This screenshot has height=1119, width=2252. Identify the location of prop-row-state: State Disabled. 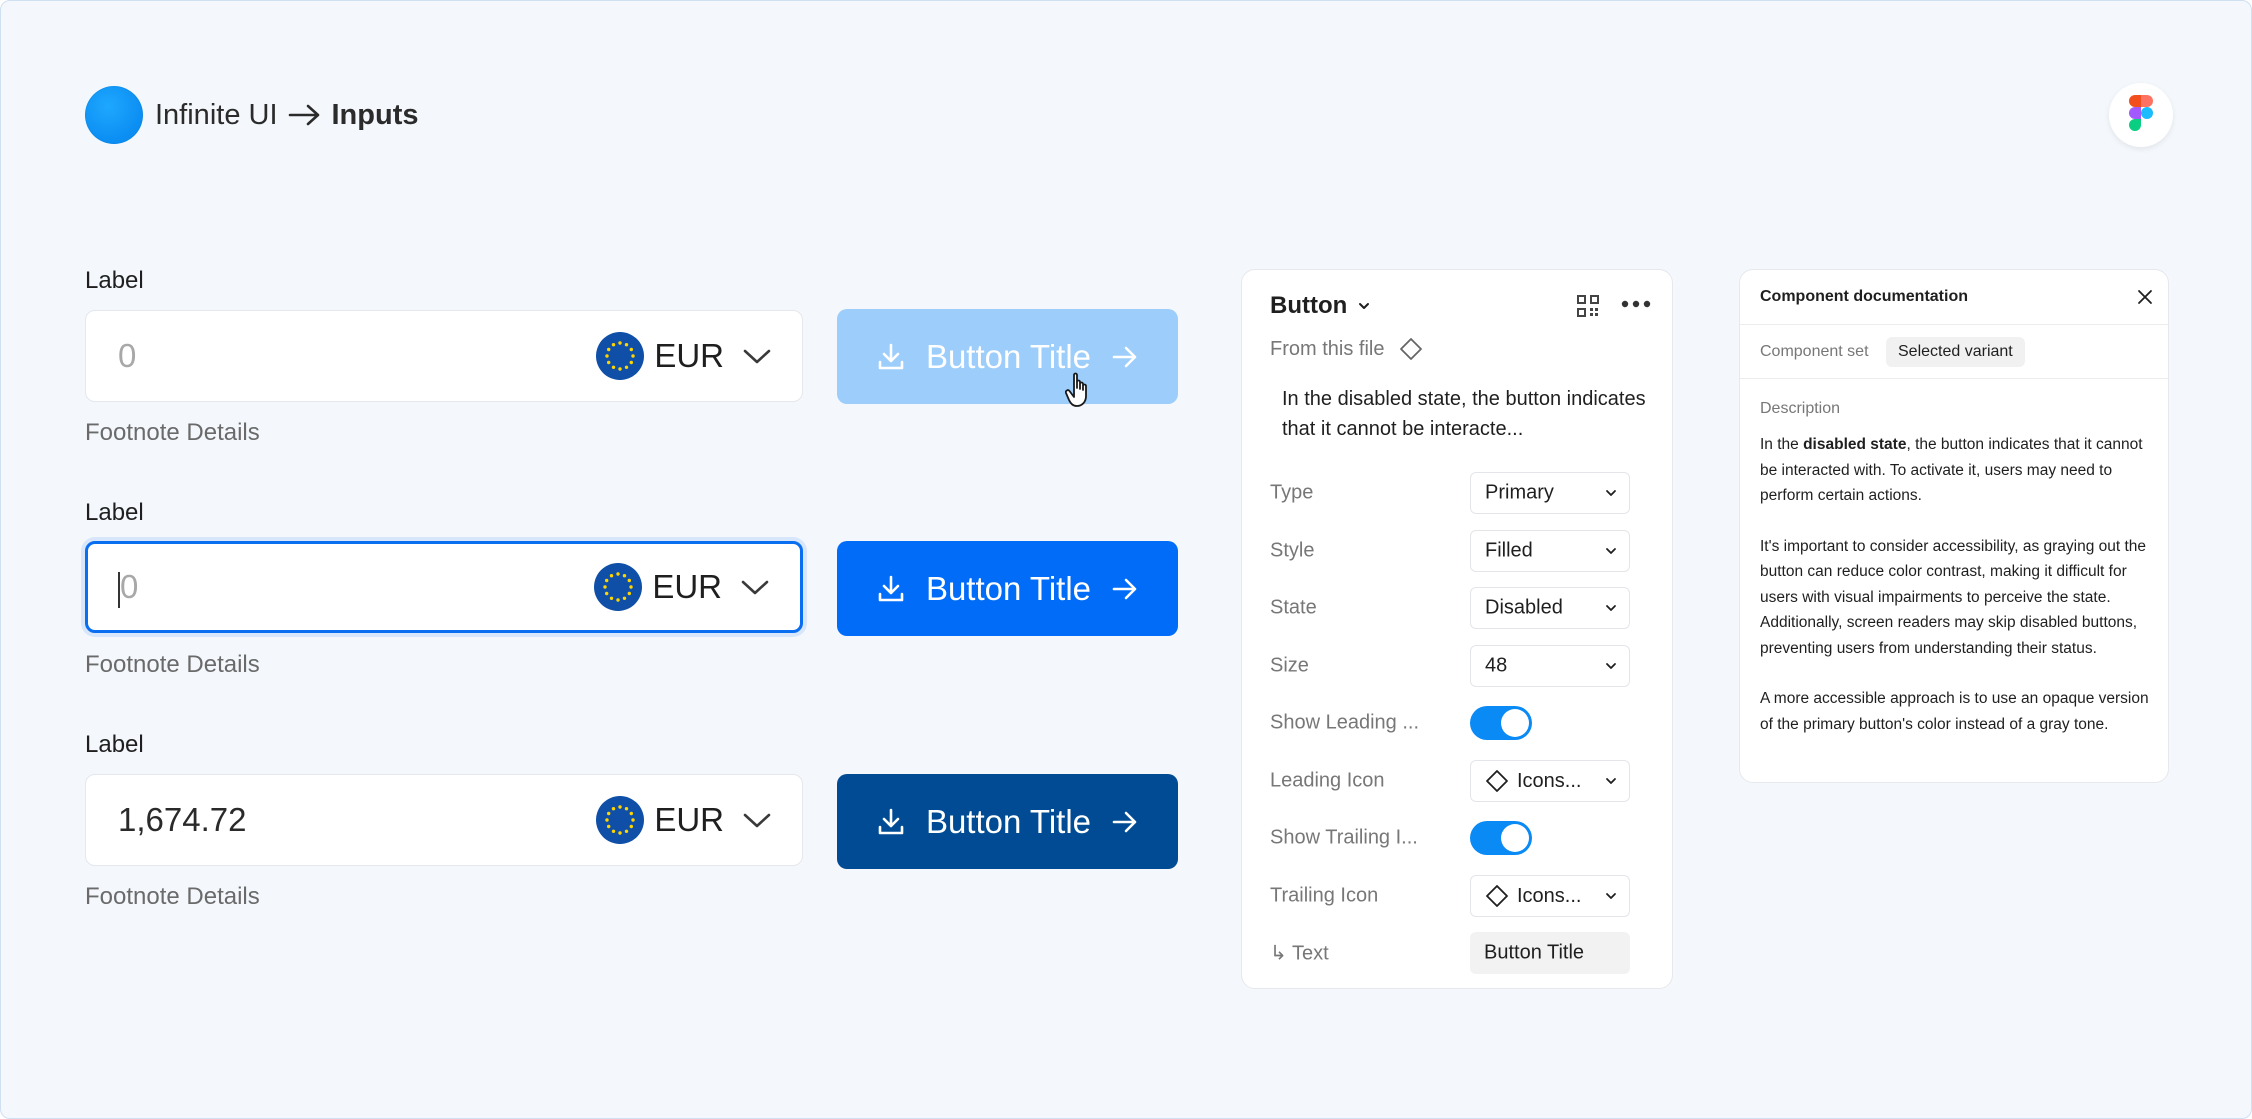
(1465, 608).